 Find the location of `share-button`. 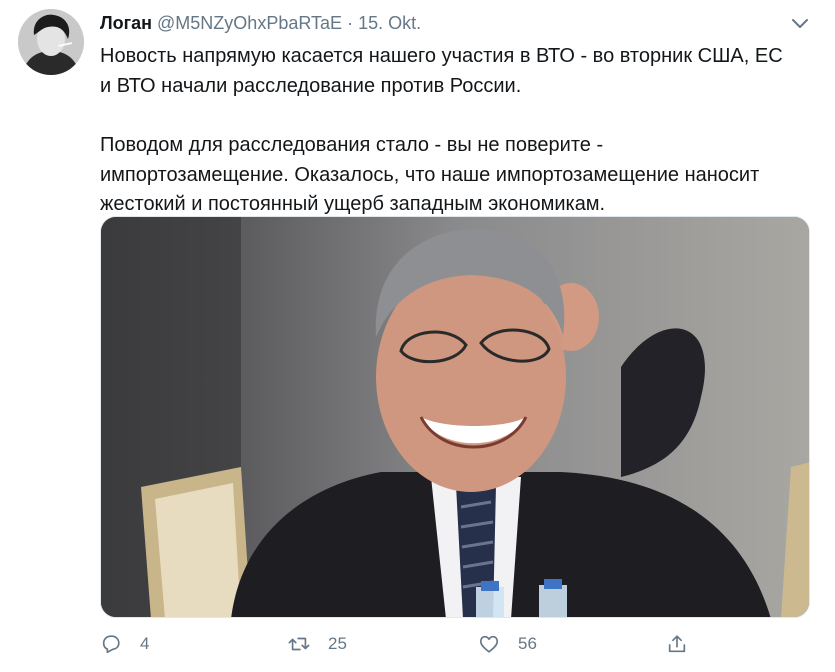

share-button is located at coordinates (677, 644).